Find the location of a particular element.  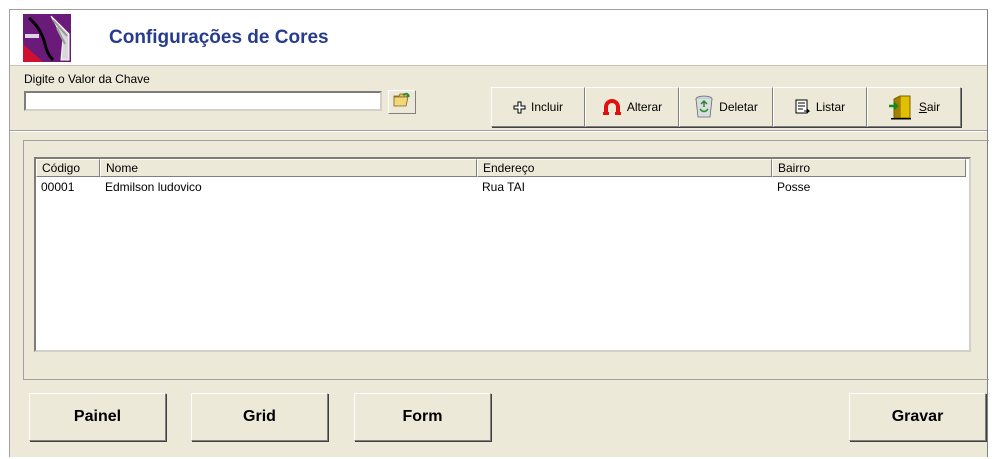

list-header: Código Nome Endereço Bairro is located at coordinates (502, 168).